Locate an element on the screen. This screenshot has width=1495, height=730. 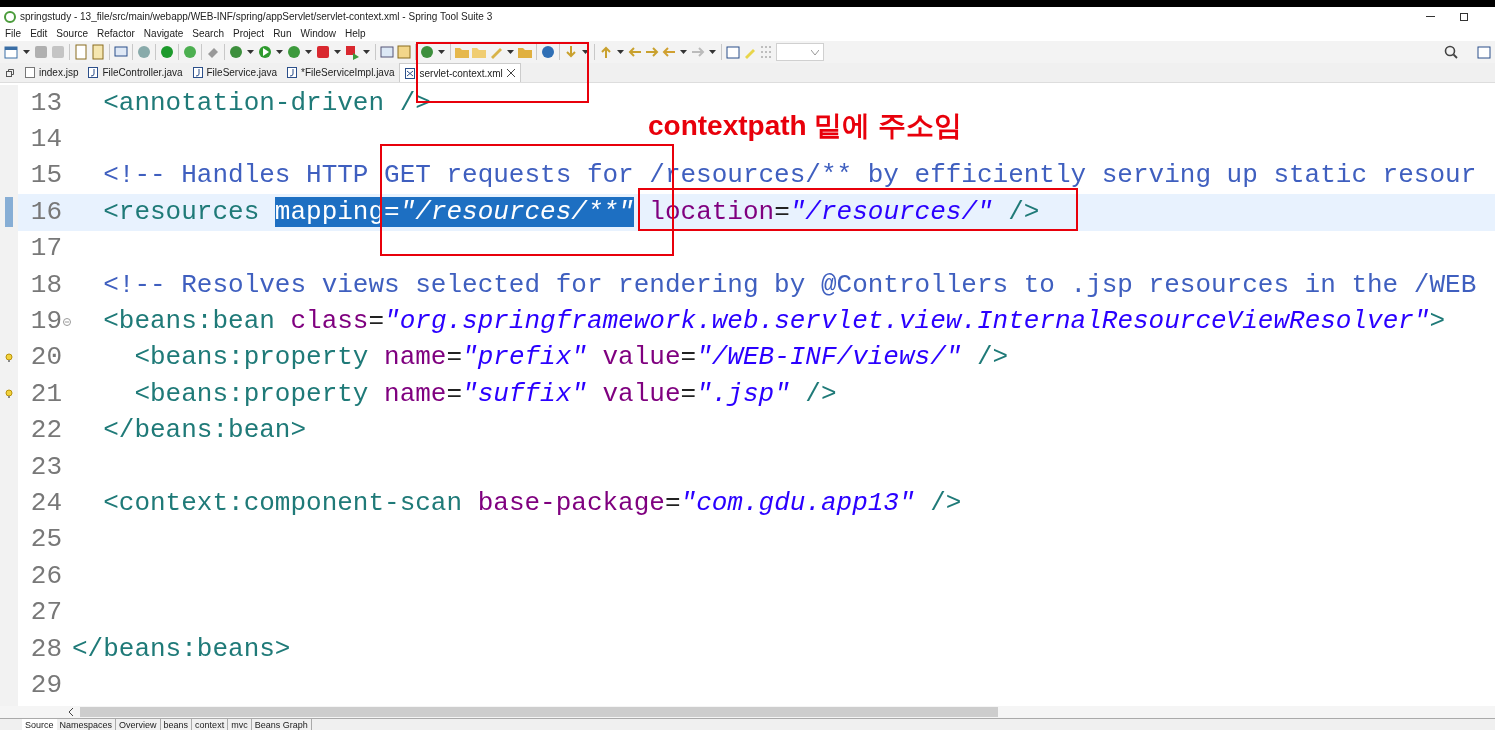
menu-item: Refactor is located at coordinates (116, 33).